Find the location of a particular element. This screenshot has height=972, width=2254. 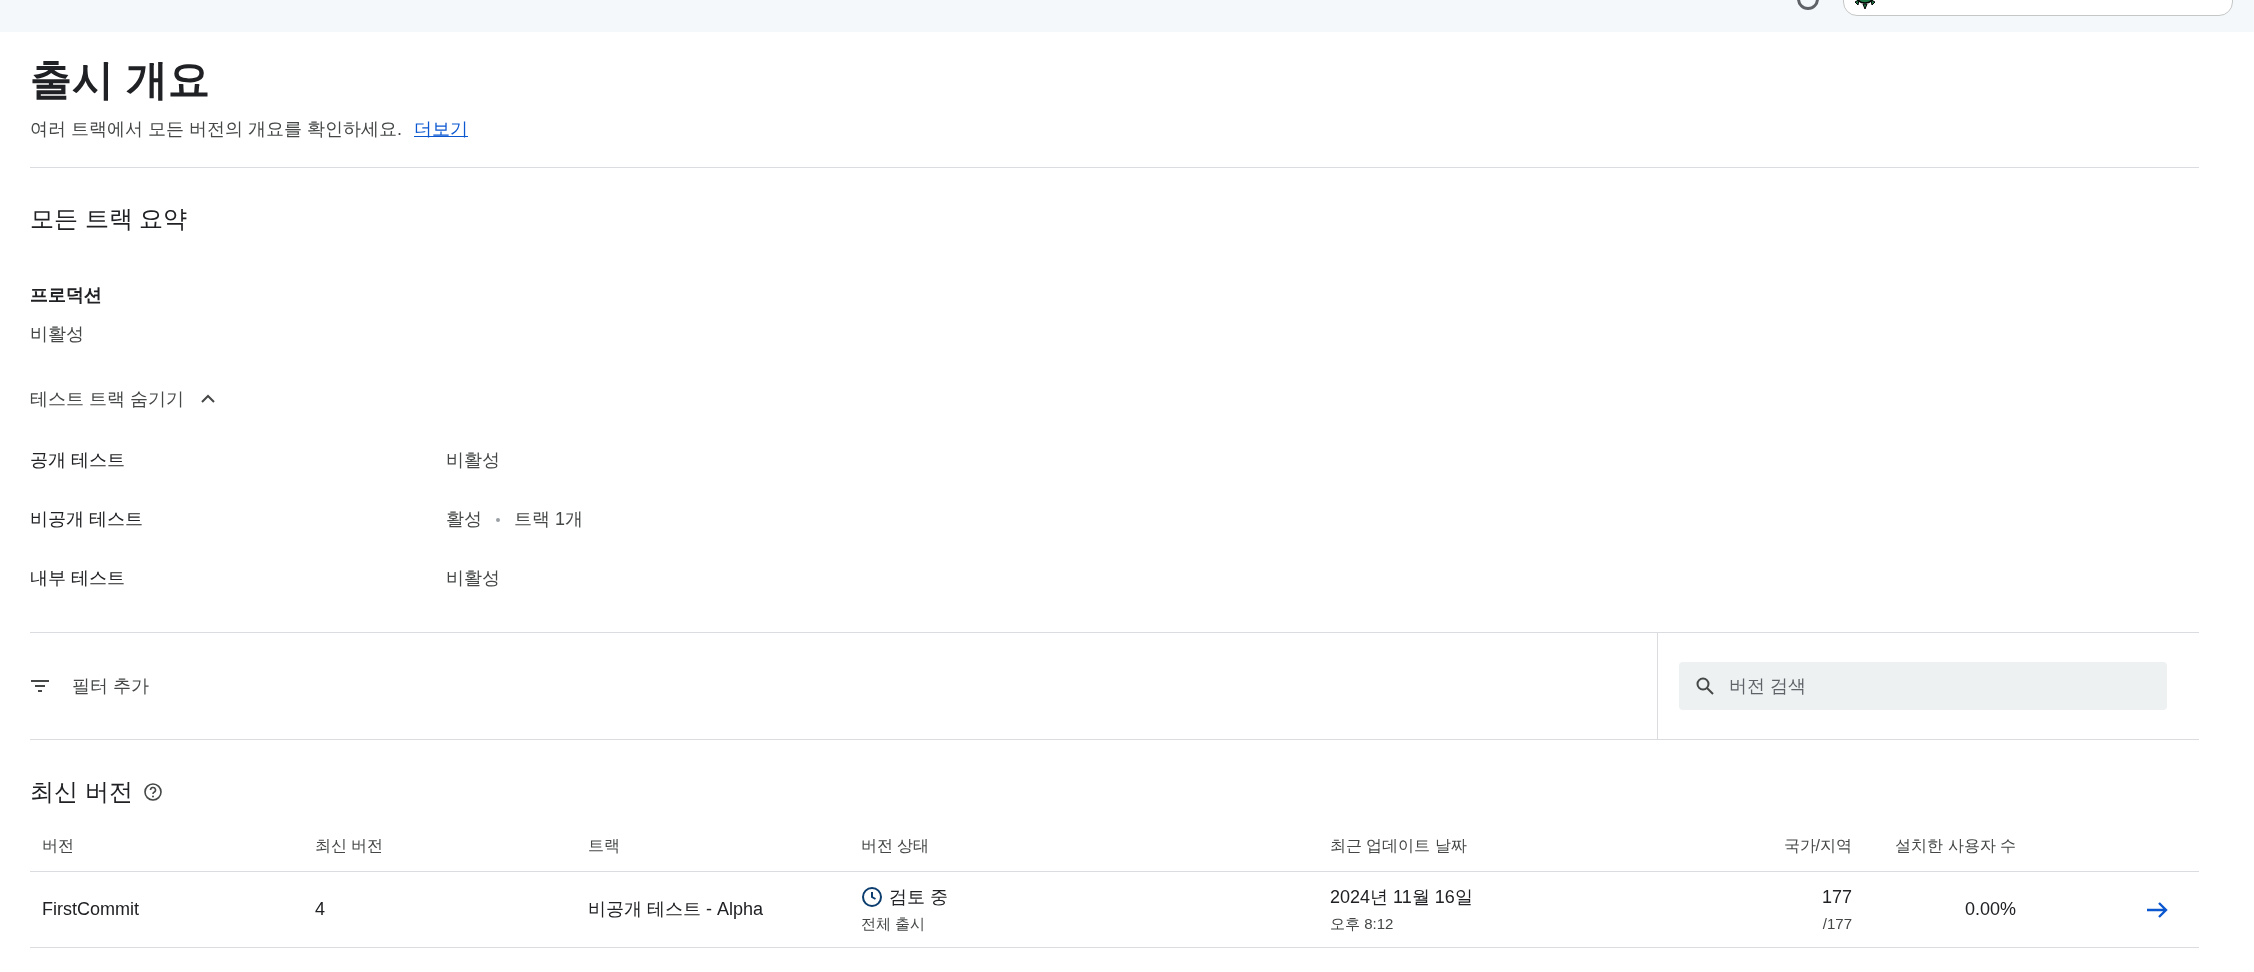

filter-icon is located at coordinates (40, 686).